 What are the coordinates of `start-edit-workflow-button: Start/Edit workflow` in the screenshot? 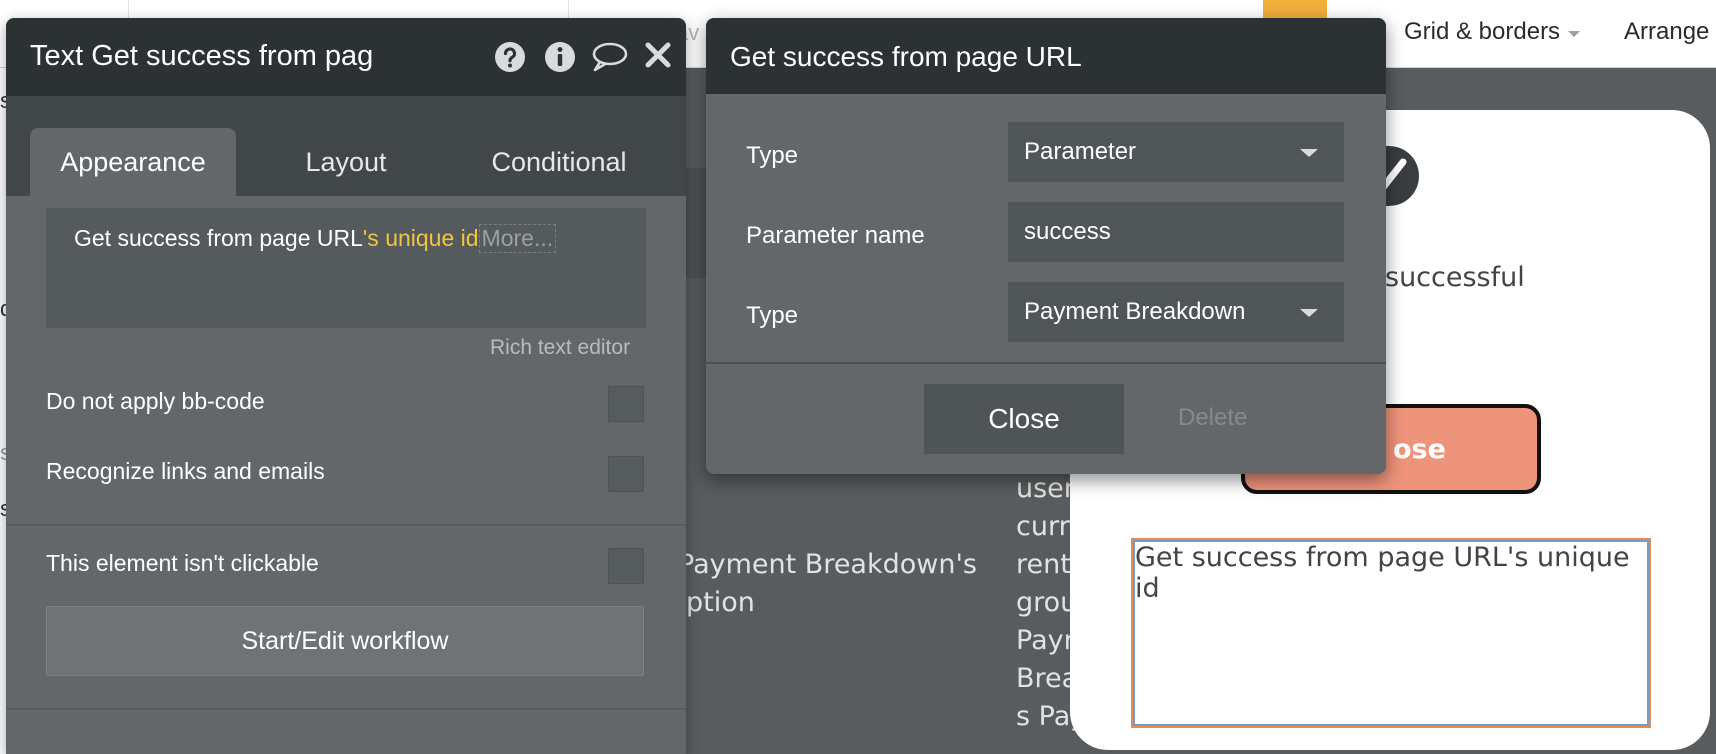 It's located at (345, 641).